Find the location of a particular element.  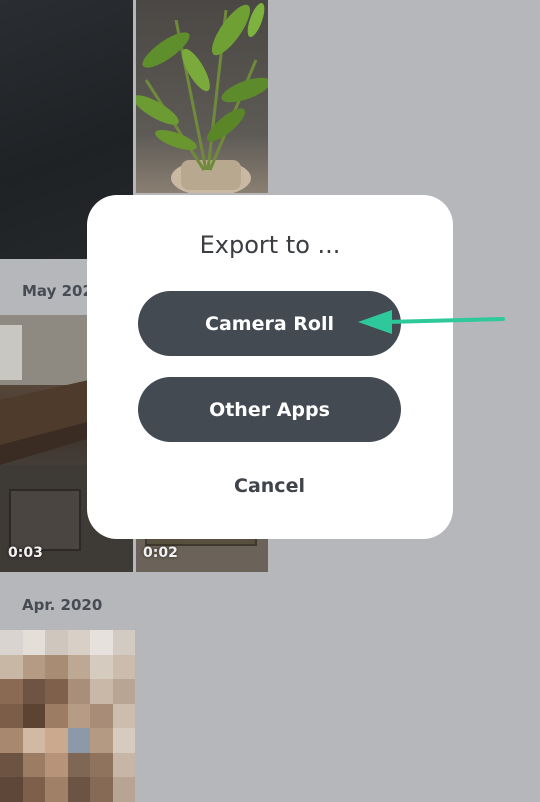

photo-thumbnail-pixelated is located at coordinates (67, 716).